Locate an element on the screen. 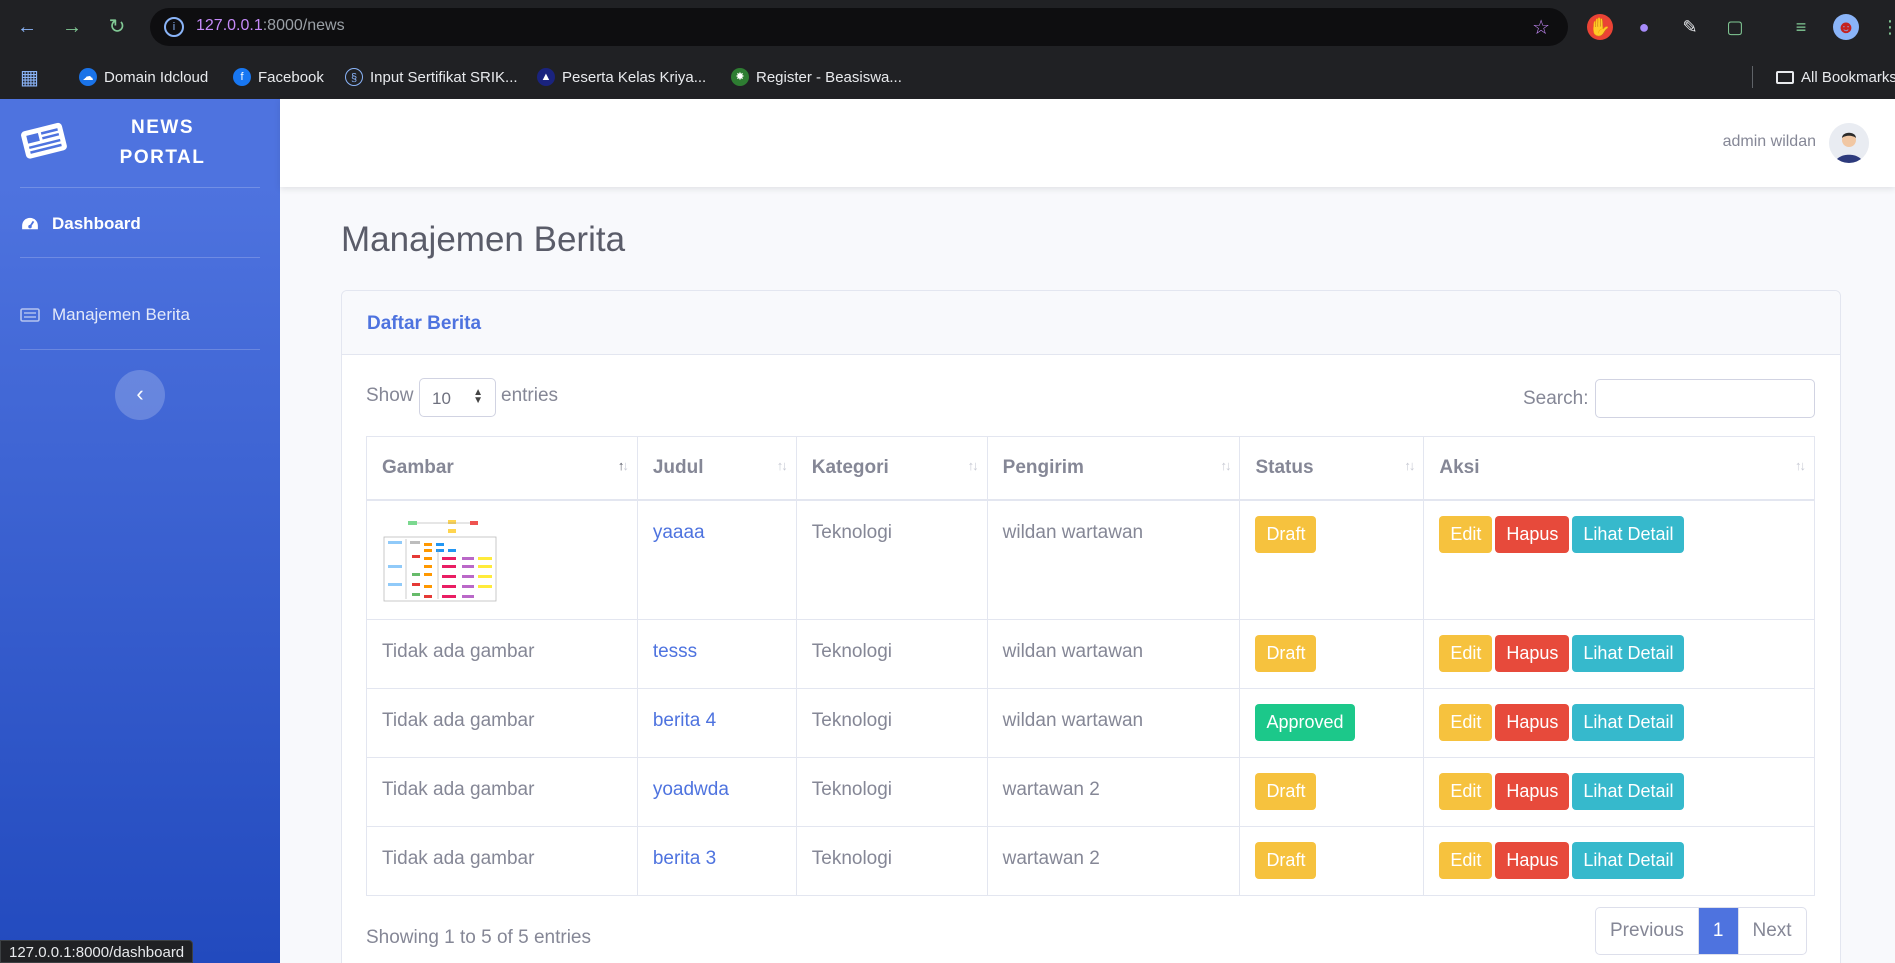  pagination: Previous 1 Next is located at coordinates (1701, 931).